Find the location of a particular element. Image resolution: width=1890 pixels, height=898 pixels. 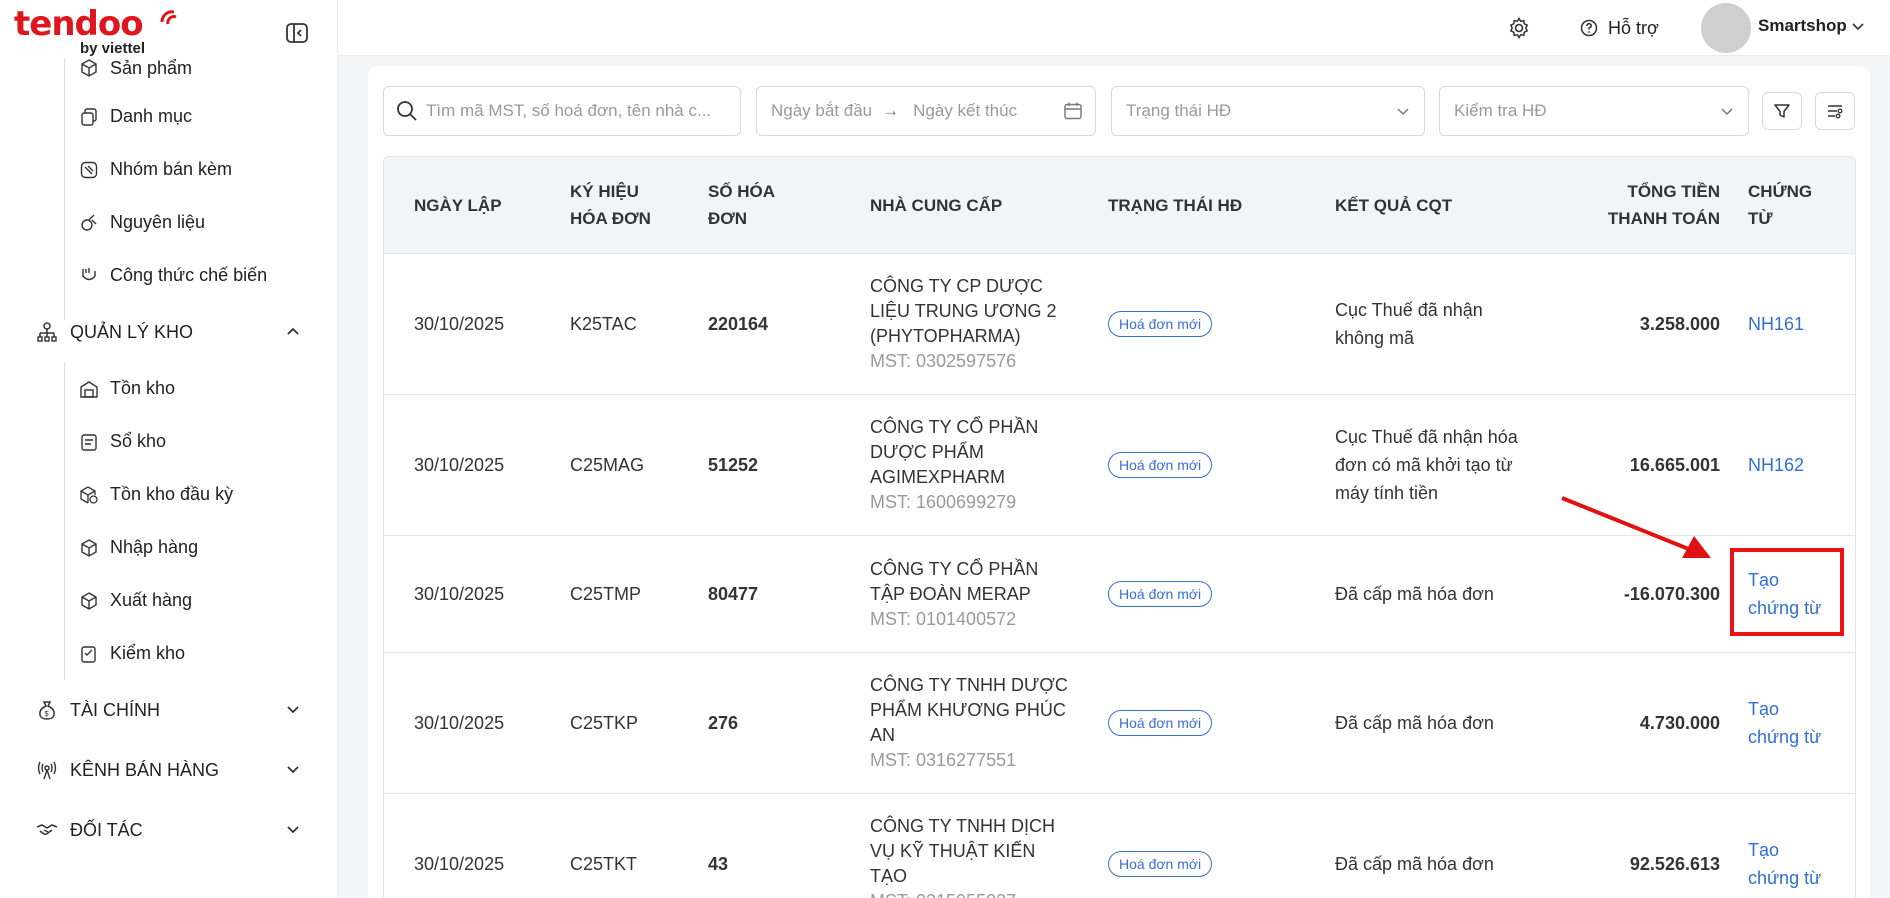

column-settings-button is located at coordinates (1835, 111).